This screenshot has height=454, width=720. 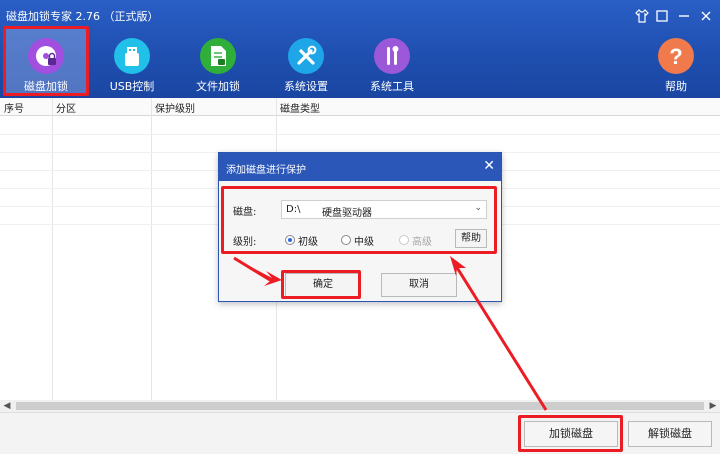 I want to click on scroll-left-icon: ◀, so click(x=7, y=406).